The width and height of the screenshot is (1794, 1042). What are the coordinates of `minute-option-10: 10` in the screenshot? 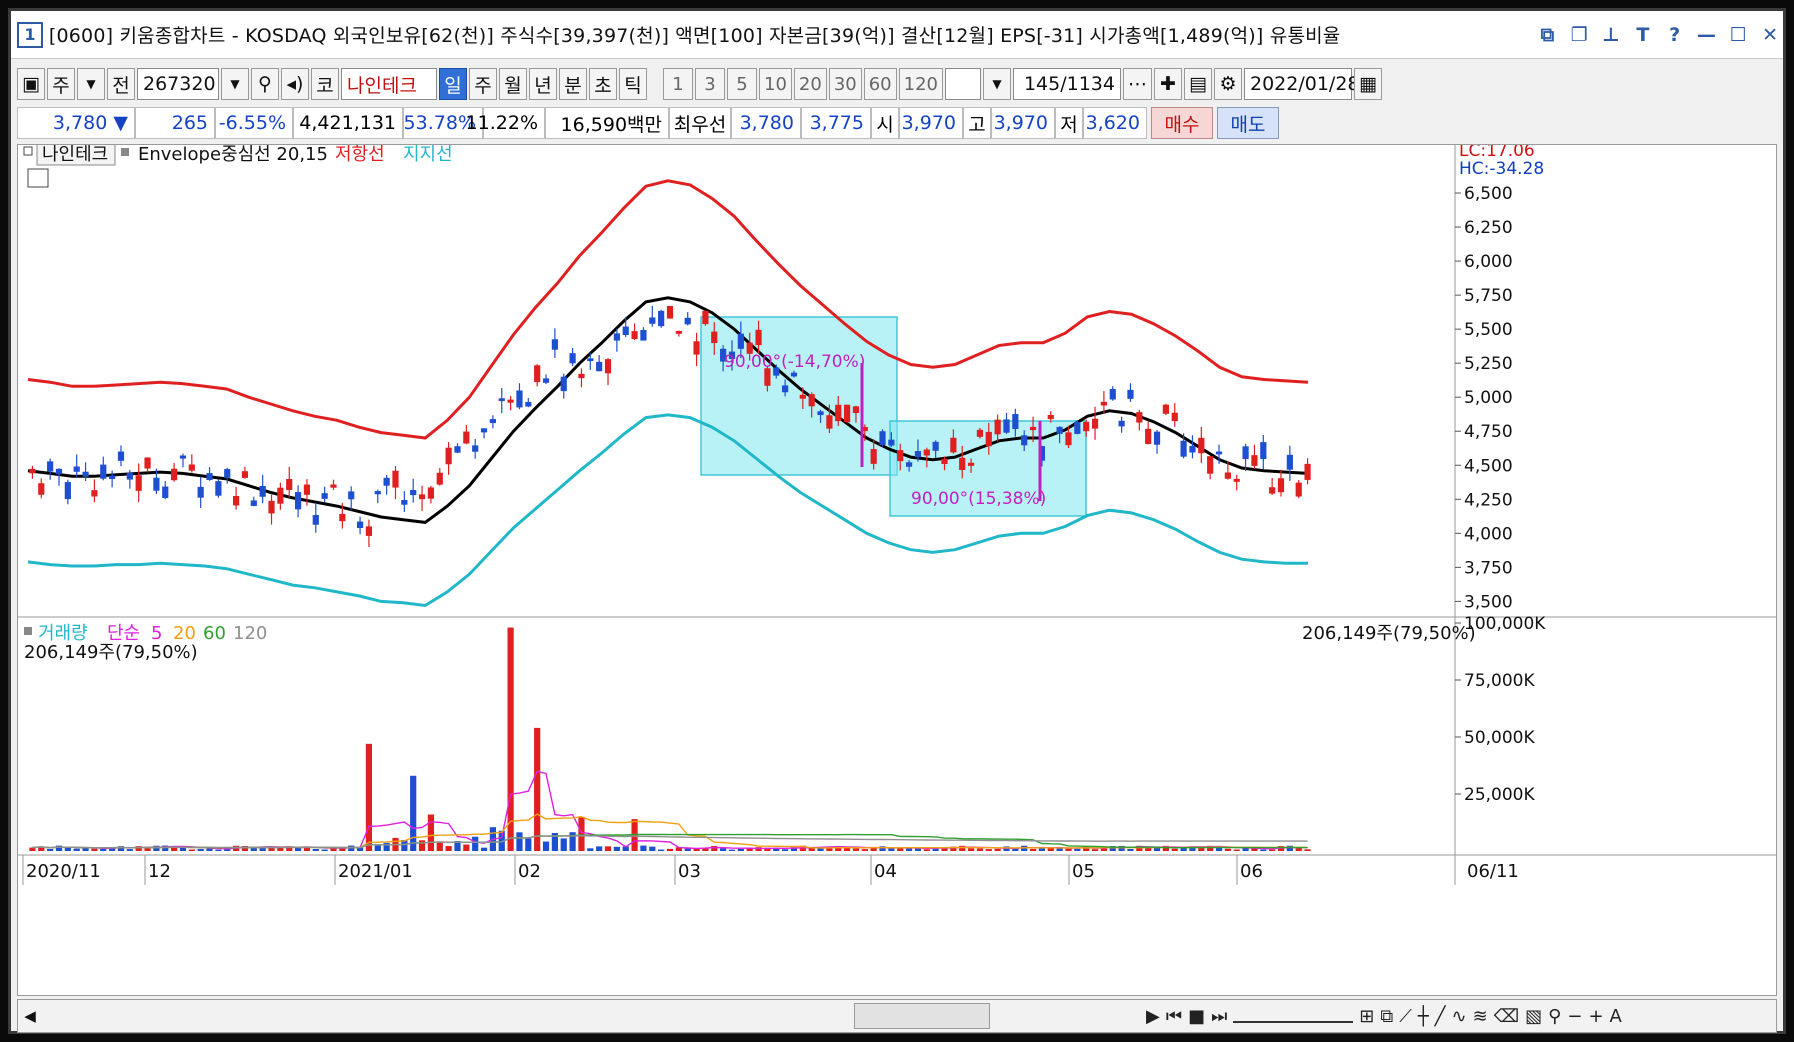 It's located at (775, 84).